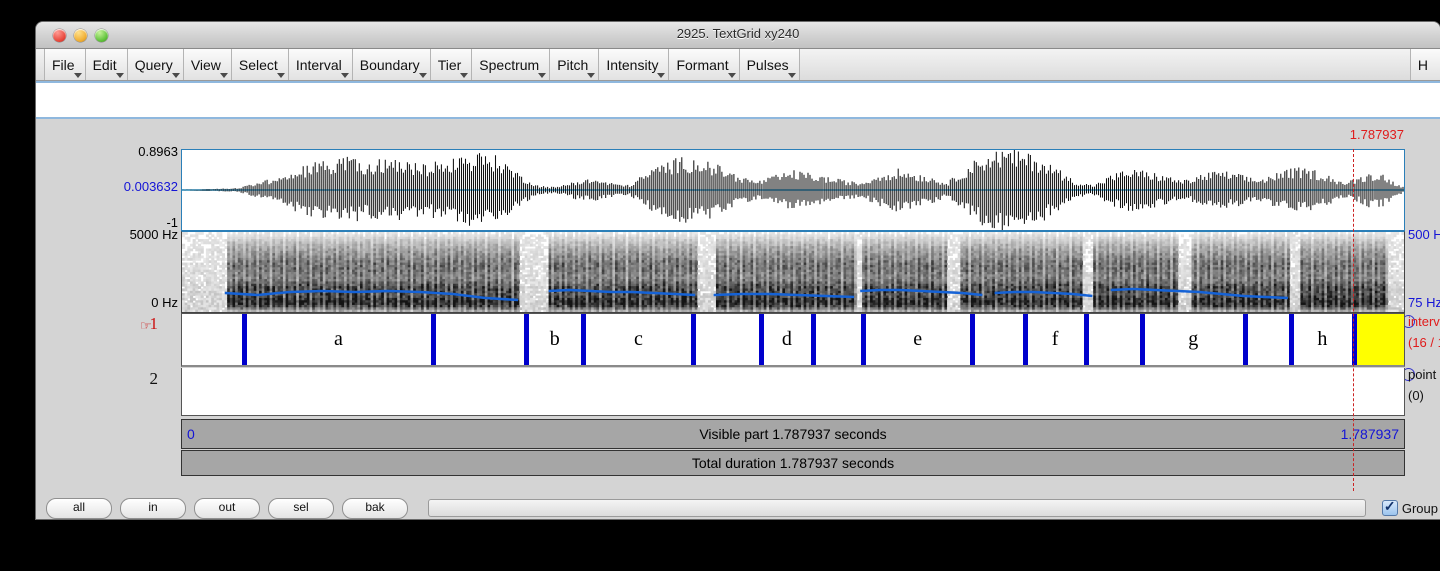 This screenshot has height=571, width=1440. I want to click on menu-intensity: Intensity, so click(634, 64).